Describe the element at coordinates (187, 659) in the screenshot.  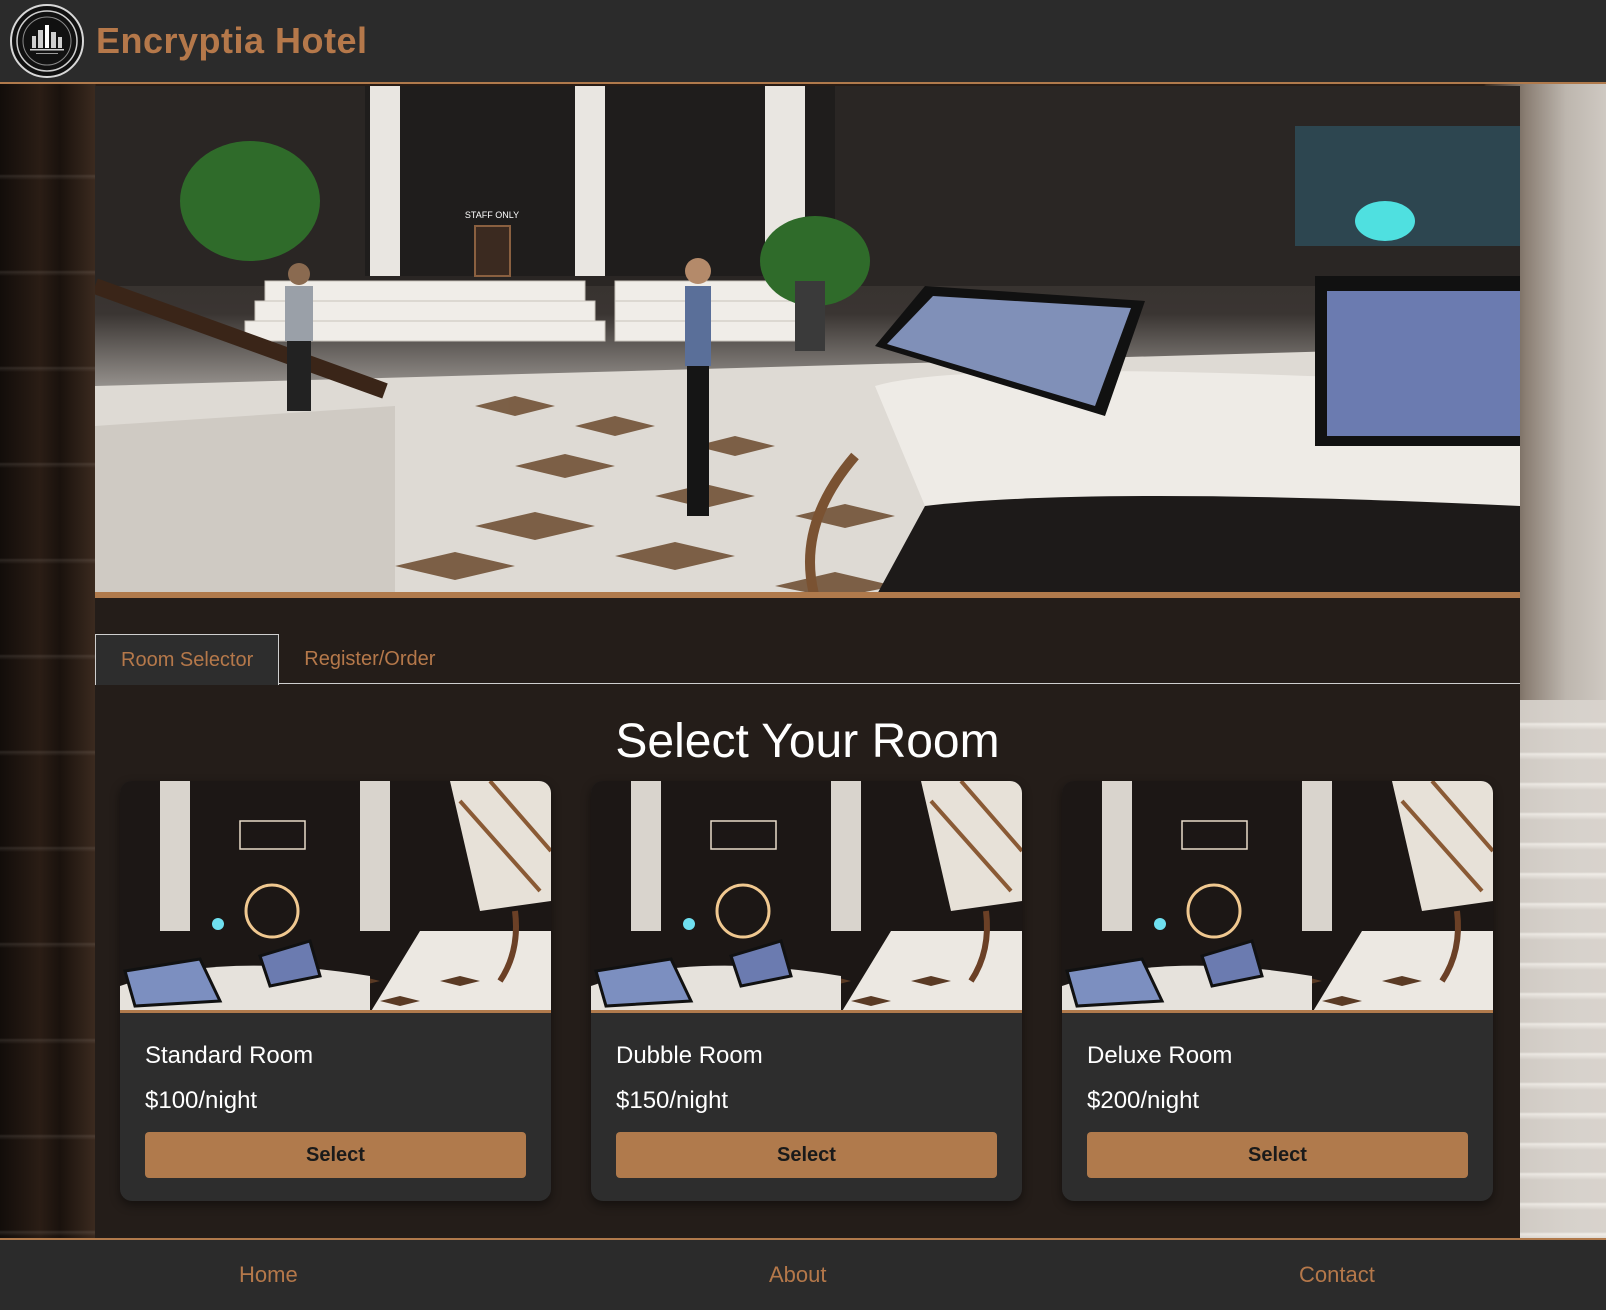
I see `tab-room-selector: Room Selector` at that location.